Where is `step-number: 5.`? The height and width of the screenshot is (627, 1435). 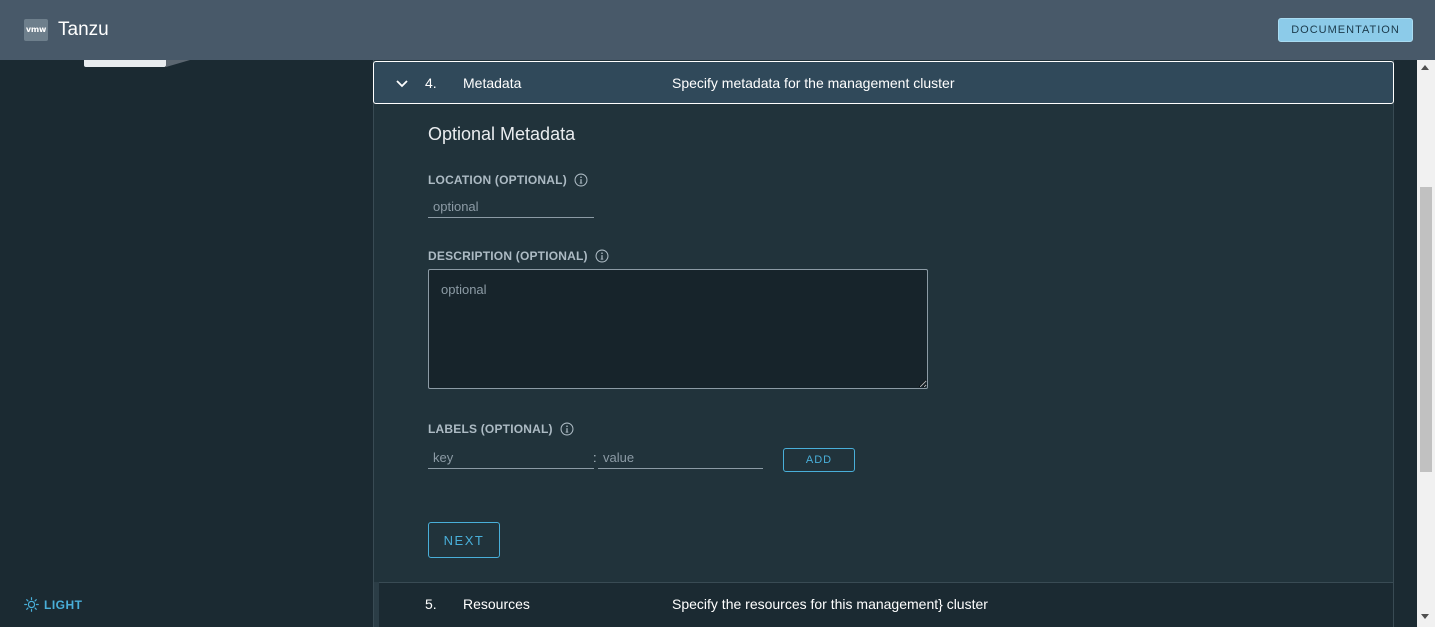 step-number: 5. is located at coordinates (431, 604).